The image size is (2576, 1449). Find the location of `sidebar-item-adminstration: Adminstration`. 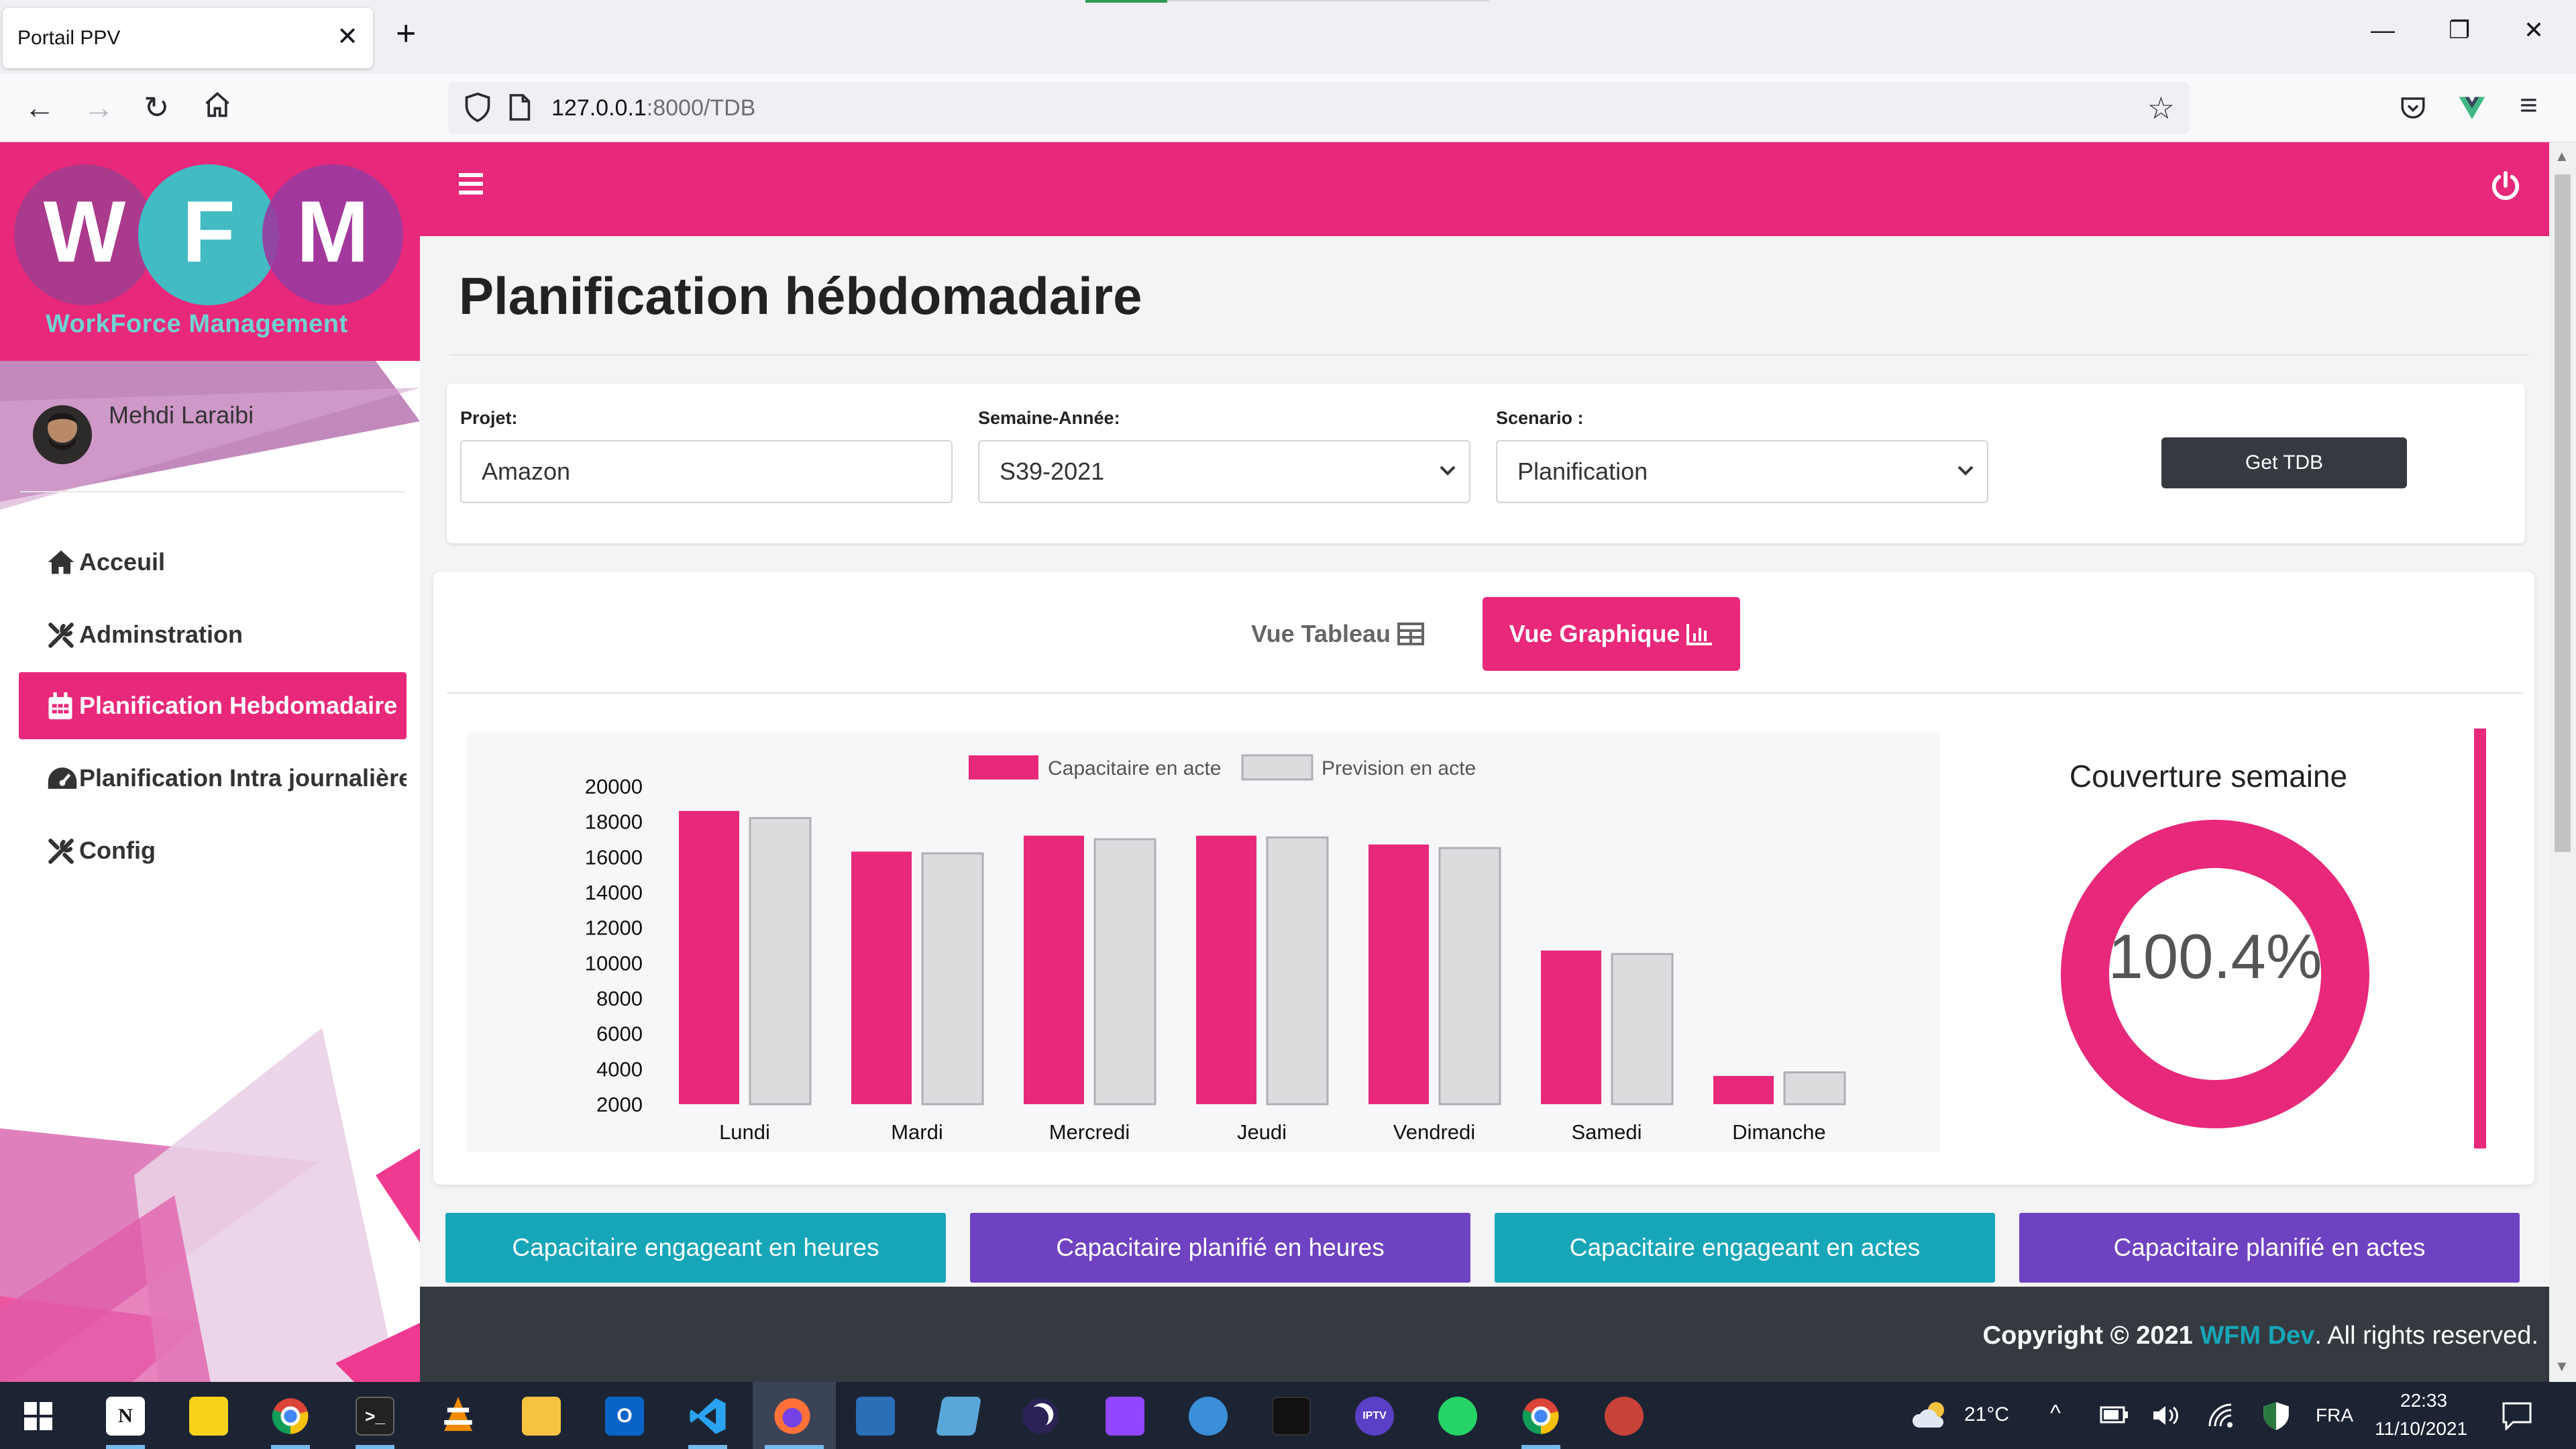

sidebar-item-adminstration: Adminstration is located at coordinates (213, 634).